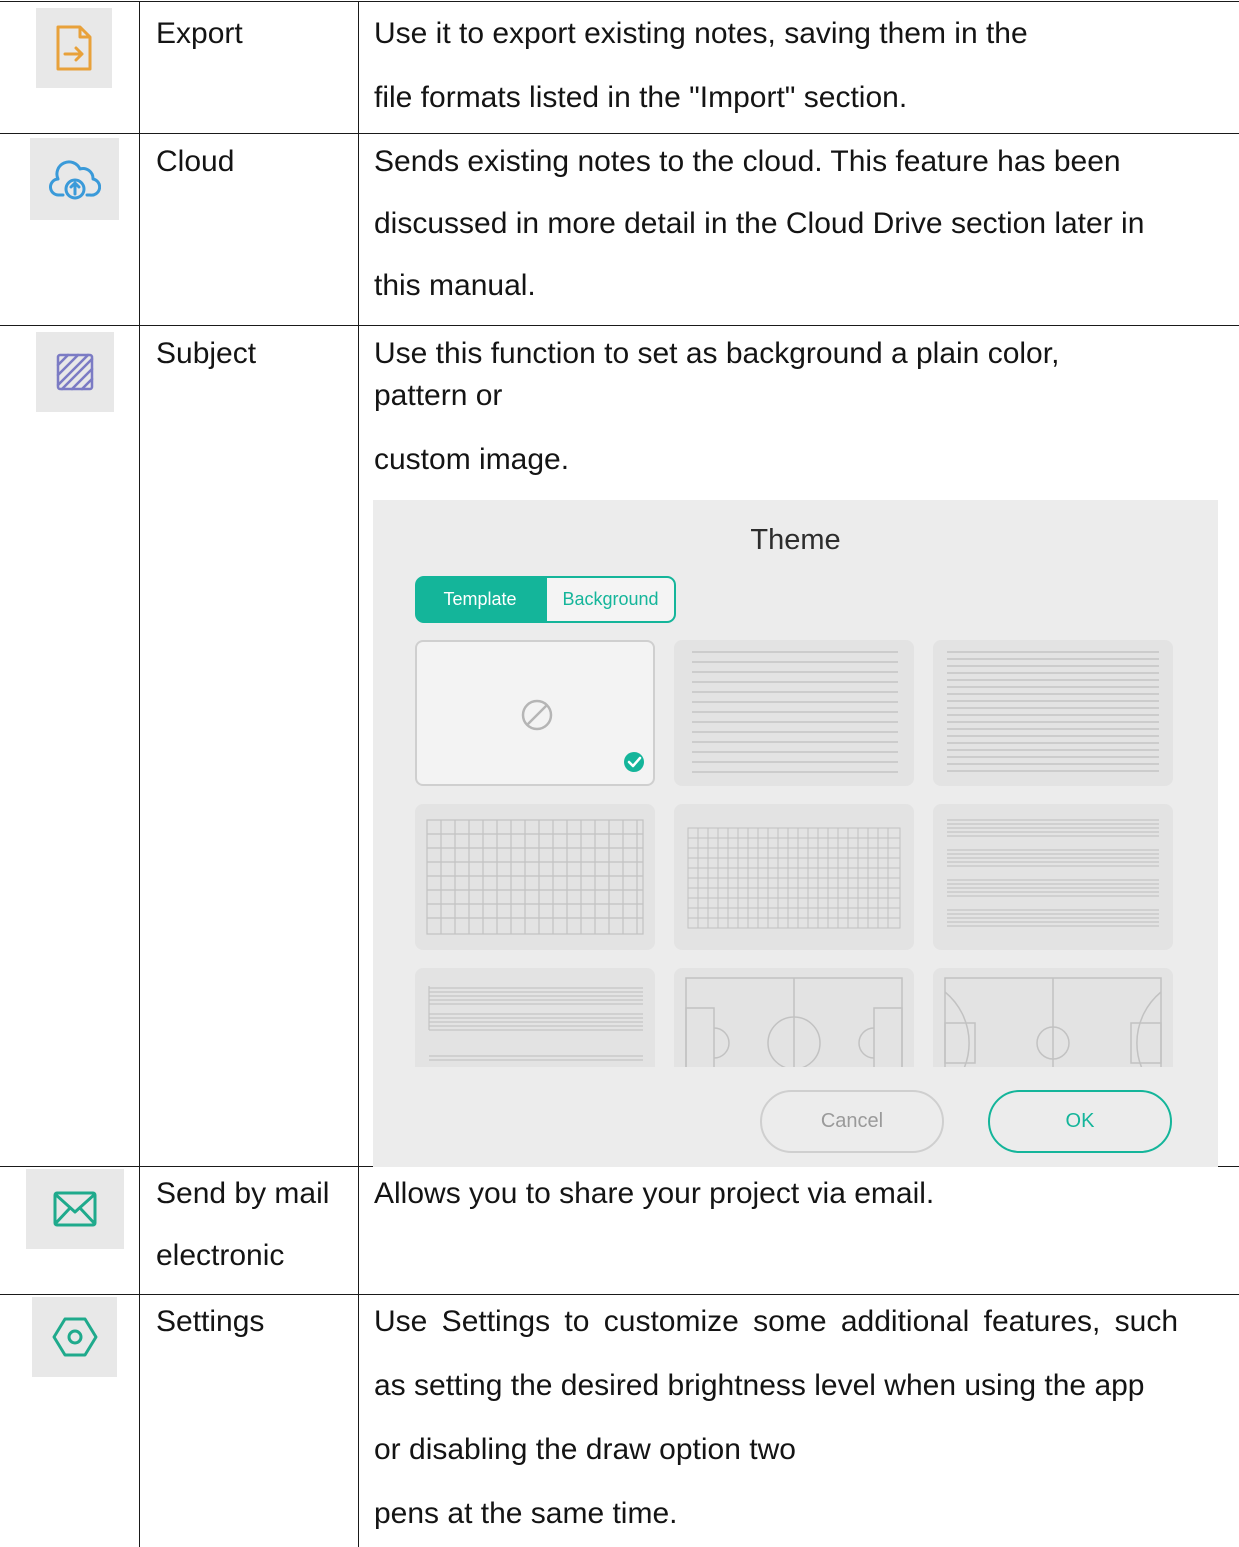 This screenshot has height=1547, width=1239. Describe the element at coordinates (794, 877) in the screenshot. I see `template-fine-grid` at that location.